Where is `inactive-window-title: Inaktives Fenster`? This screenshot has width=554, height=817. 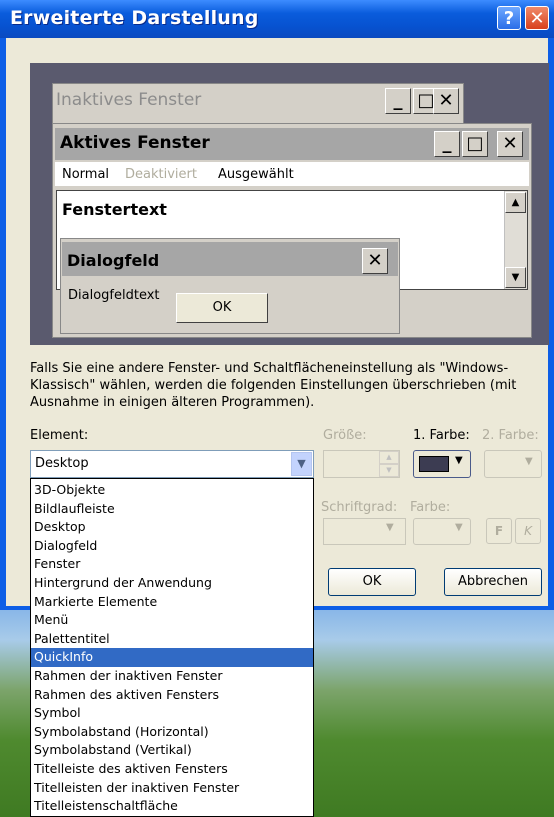 inactive-window-title: Inaktives Fenster is located at coordinates (128, 100).